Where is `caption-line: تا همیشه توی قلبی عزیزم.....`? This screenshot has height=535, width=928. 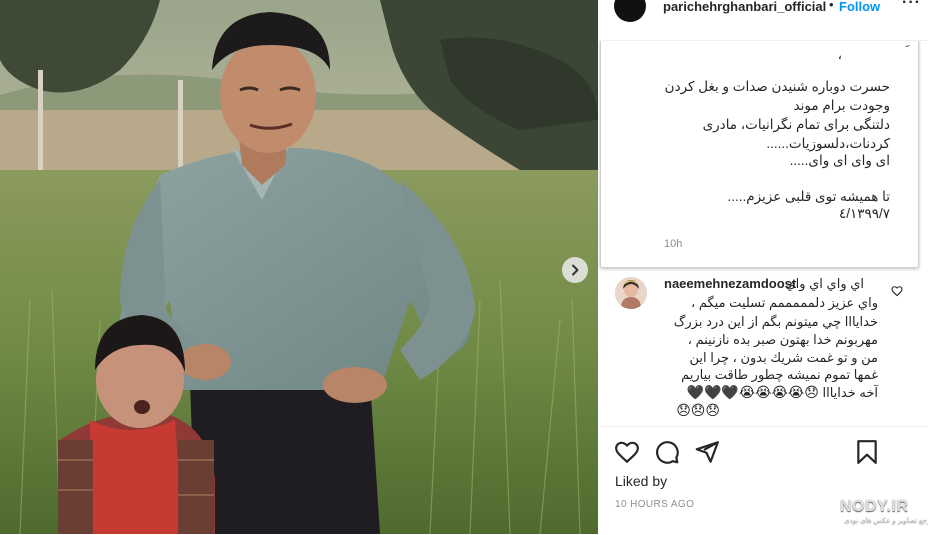
caption-line: تا همیشه توی قلبی عزیزم..... is located at coordinates (808, 196).